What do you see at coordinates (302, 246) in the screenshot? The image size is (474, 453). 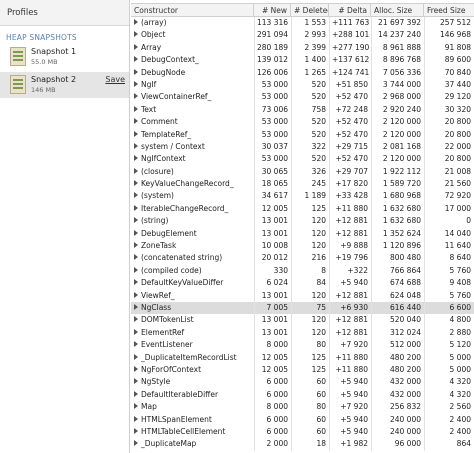 I see `table-row: ZoneTask 10 008 120 +9 888 1 120 896 11 640` at bounding box center [302, 246].